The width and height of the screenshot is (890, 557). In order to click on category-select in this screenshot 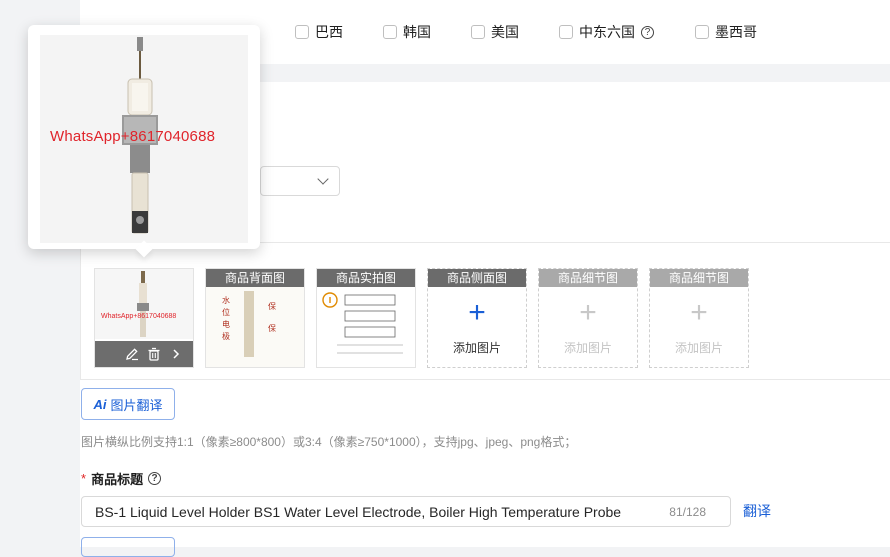, I will do `click(300, 181)`.